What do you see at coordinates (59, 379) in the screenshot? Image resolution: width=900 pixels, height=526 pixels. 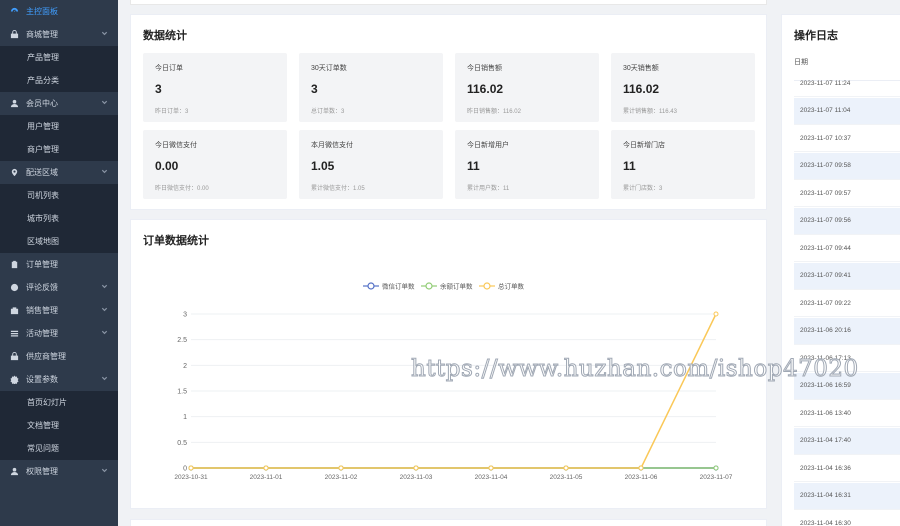 I see `sidebar-group-16: 设置参数` at bounding box center [59, 379].